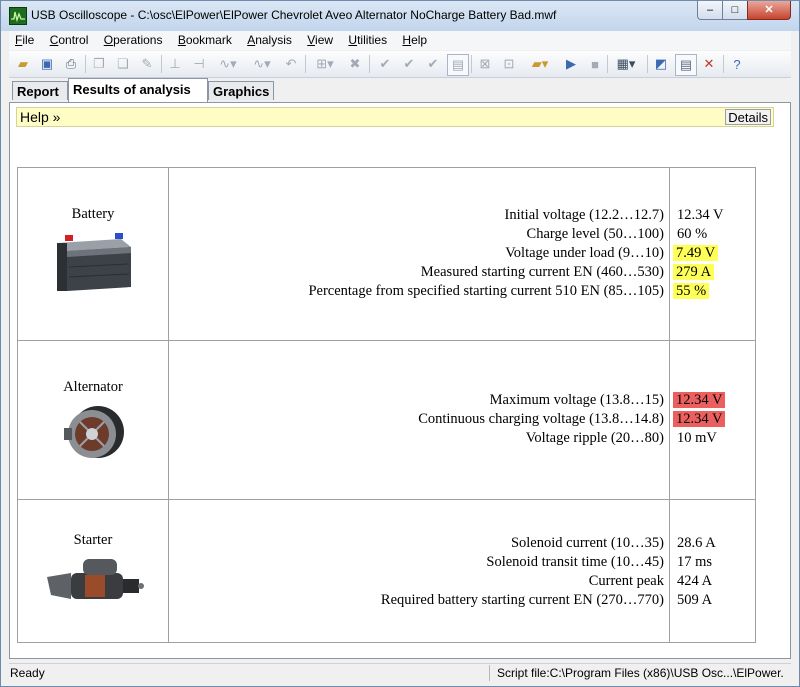 This screenshot has width=800, height=687. Describe the element at coordinates (433, 64) in the screenshot. I see `check-all-icon: ✔` at that location.